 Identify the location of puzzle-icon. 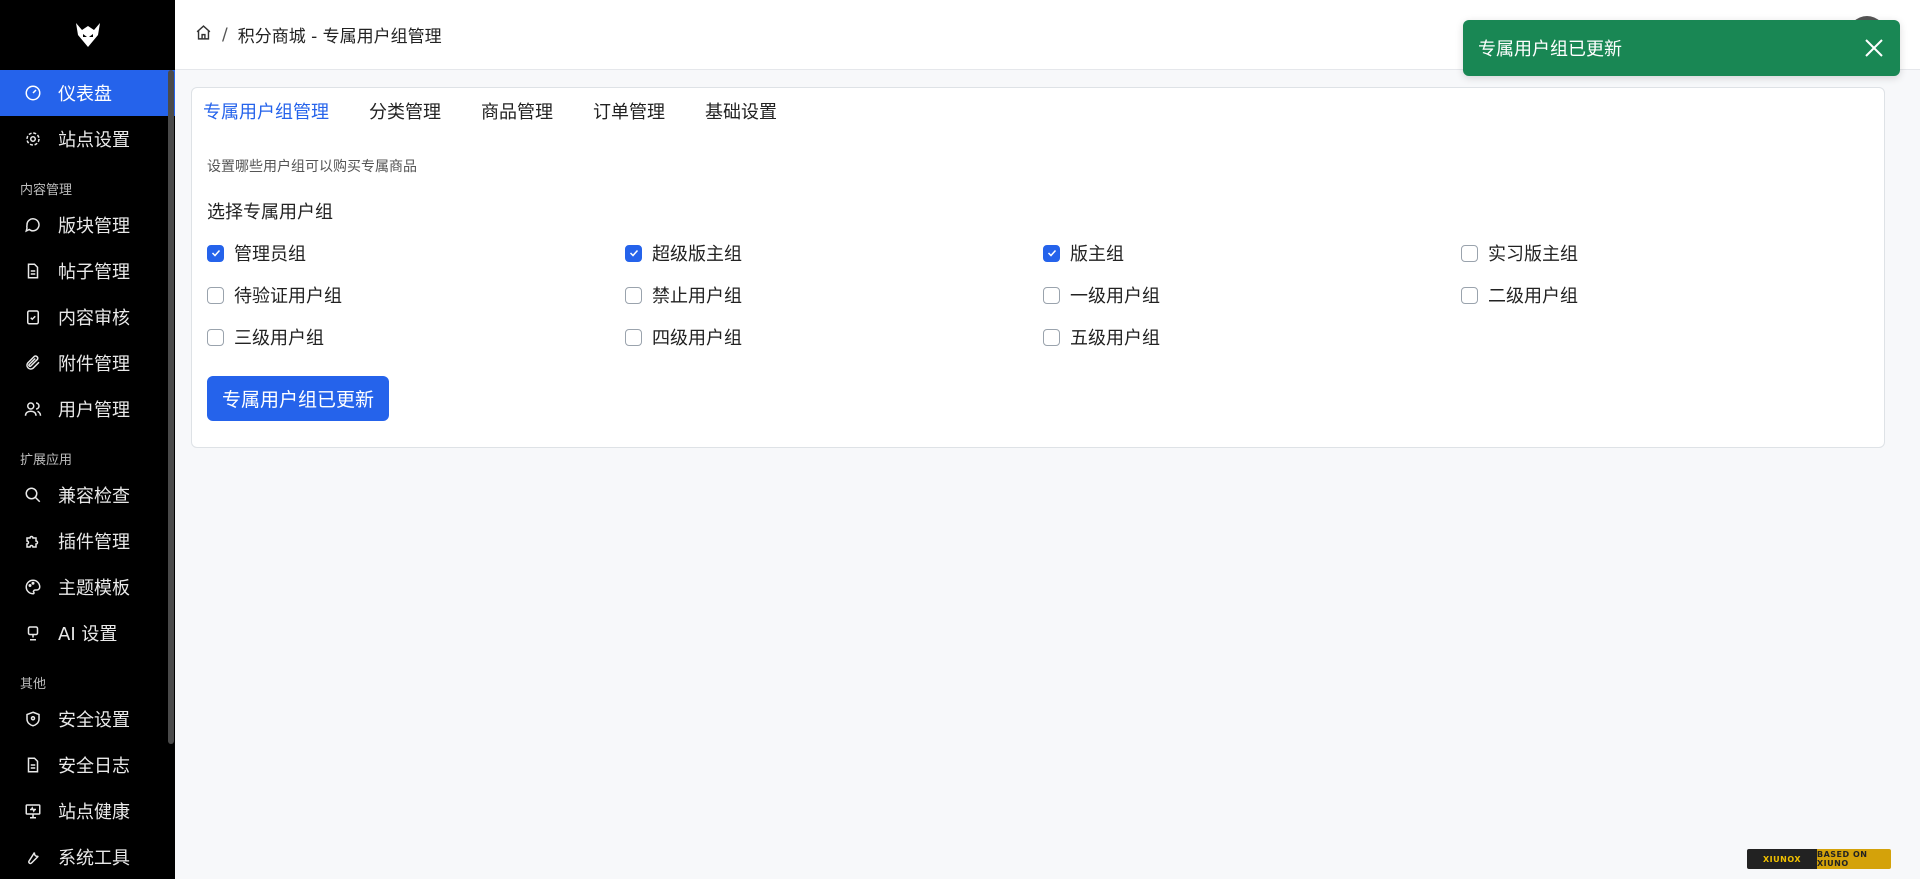
(33, 541).